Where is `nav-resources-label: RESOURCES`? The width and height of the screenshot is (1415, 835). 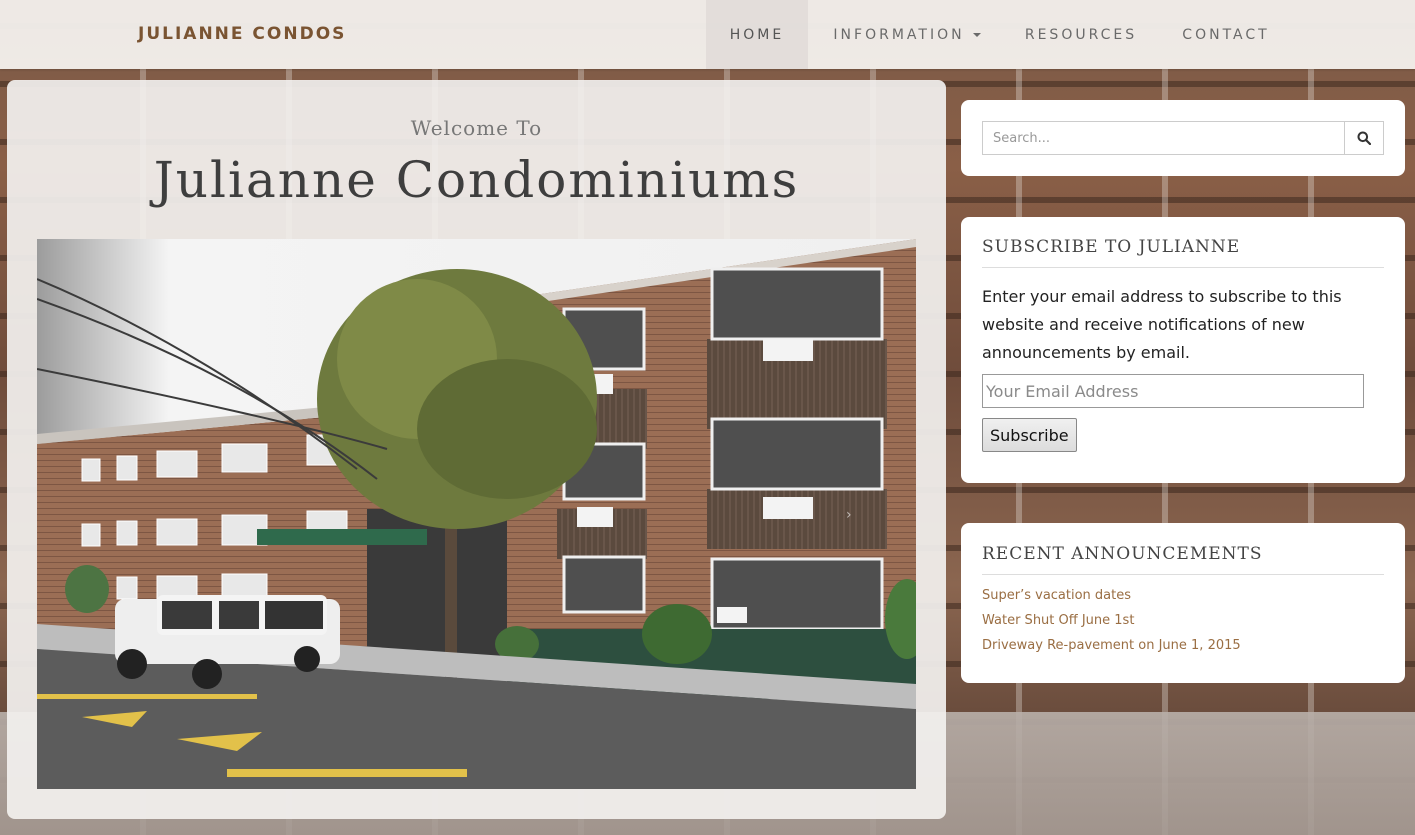
nav-resources-label: RESOURCES is located at coordinates (1081, 34).